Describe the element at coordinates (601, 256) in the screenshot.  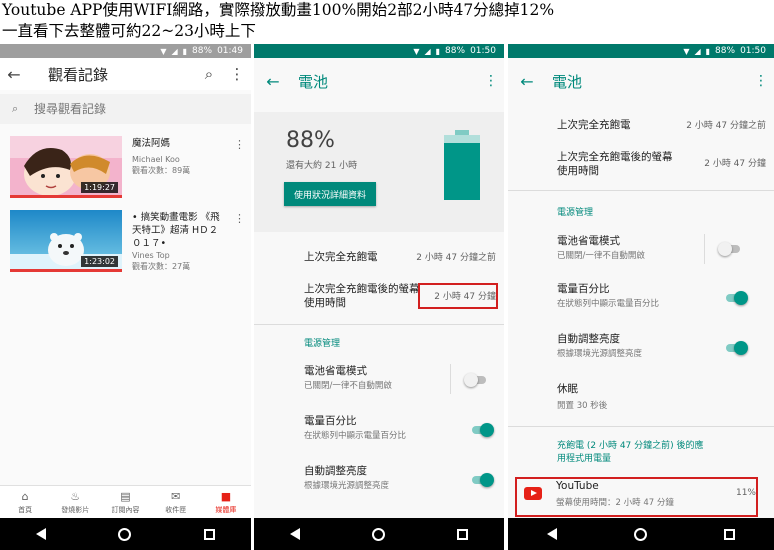
I see `row-sub: 已關閉/一律不自動開啟` at that location.